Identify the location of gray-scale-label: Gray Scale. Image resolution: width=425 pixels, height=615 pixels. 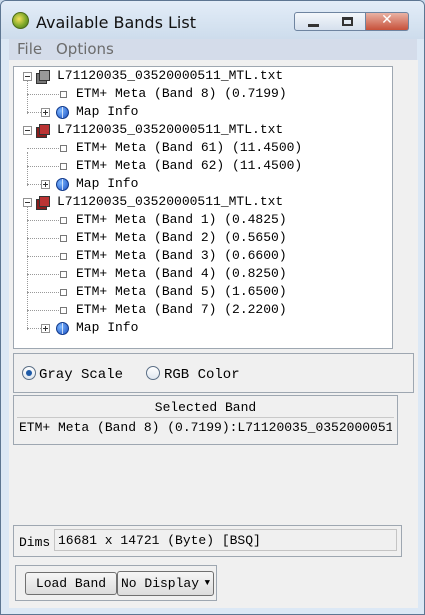
(81, 375).